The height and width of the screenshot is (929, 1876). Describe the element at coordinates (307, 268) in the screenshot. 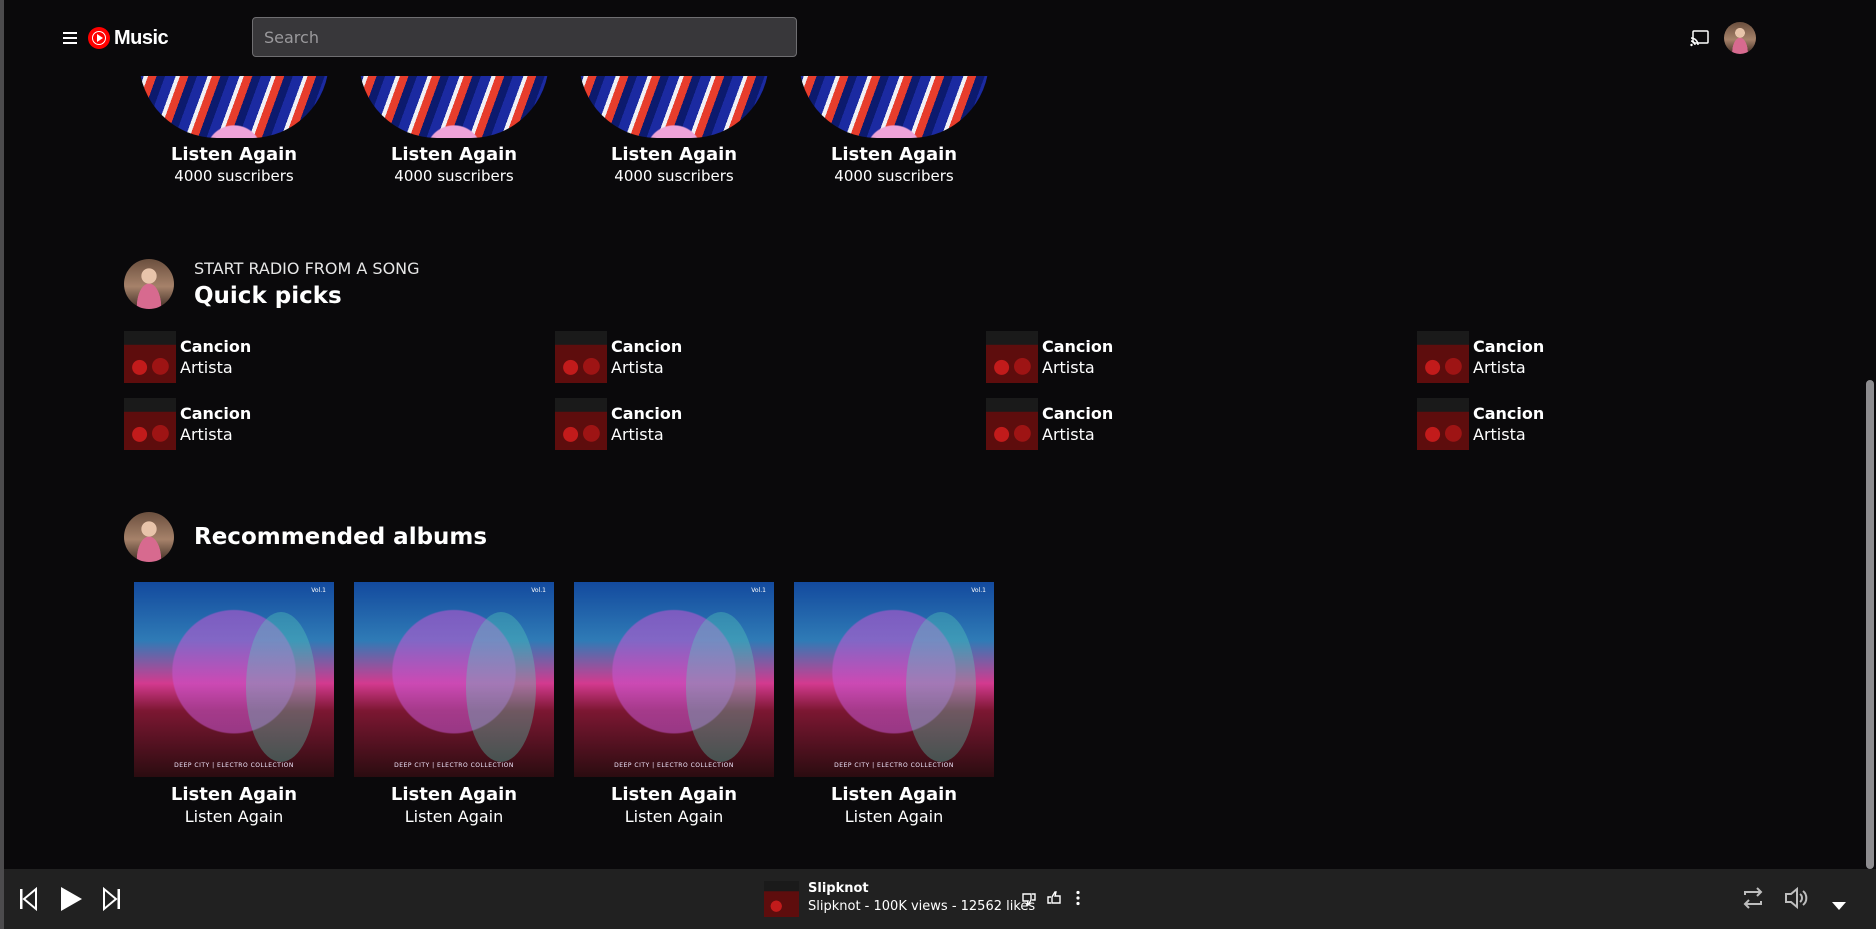

I see `section-kicker: START RADIO FROM A SONG` at that location.